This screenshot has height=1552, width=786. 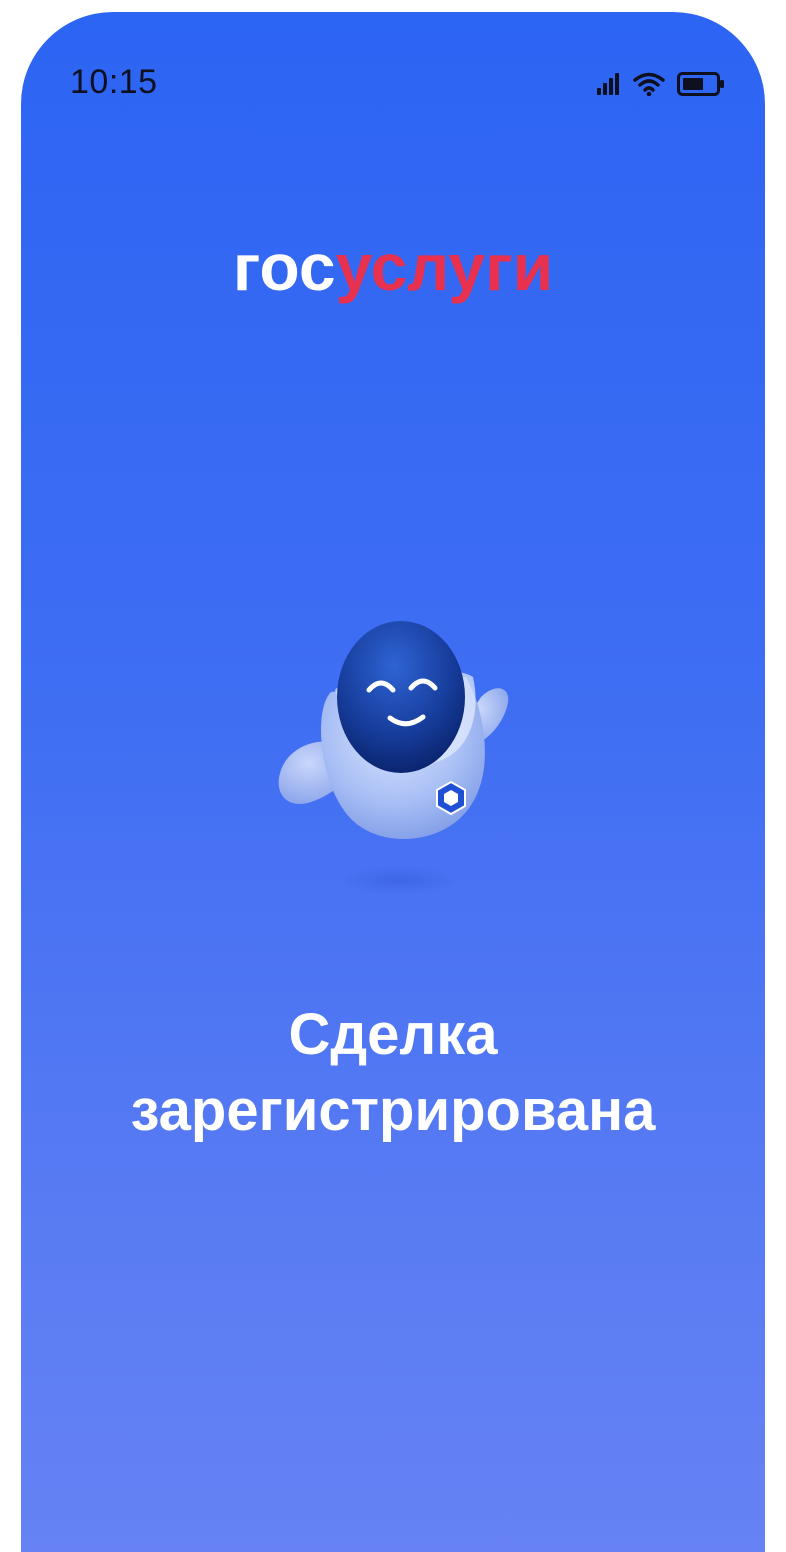 What do you see at coordinates (114, 82) in the screenshot?
I see `status-time: 10:15` at bounding box center [114, 82].